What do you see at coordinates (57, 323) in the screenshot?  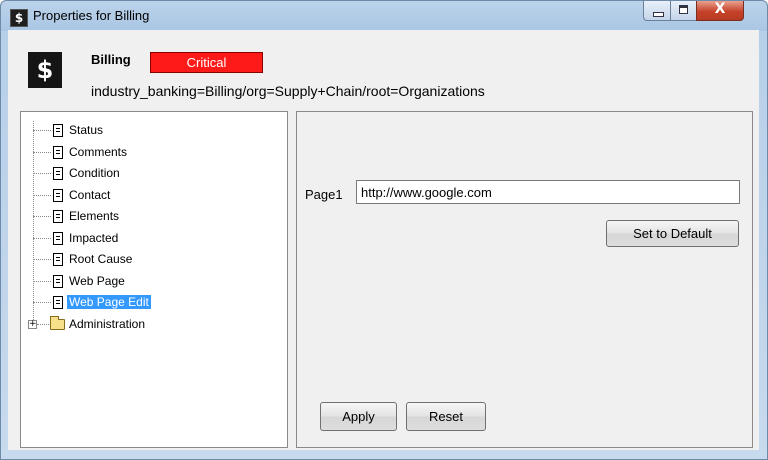 I see `folder-icon` at bounding box center [57, 323].